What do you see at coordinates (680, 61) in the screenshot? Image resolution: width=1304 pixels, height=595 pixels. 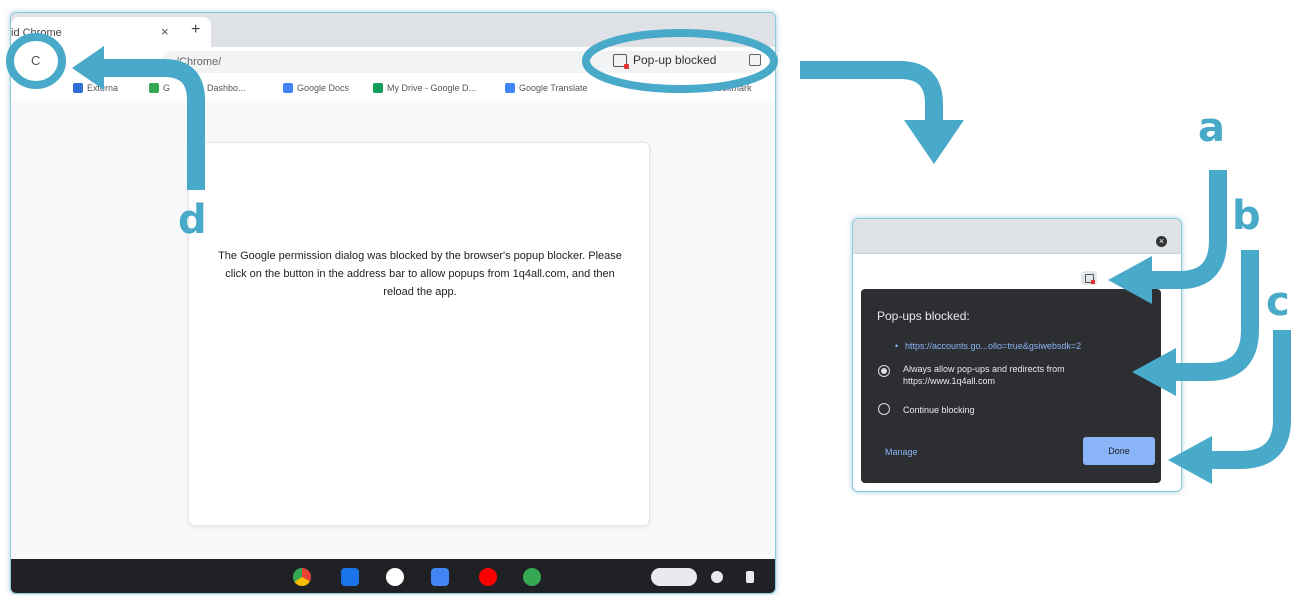 I see `chip-highlight-circle` at bounding box center [680, 61].